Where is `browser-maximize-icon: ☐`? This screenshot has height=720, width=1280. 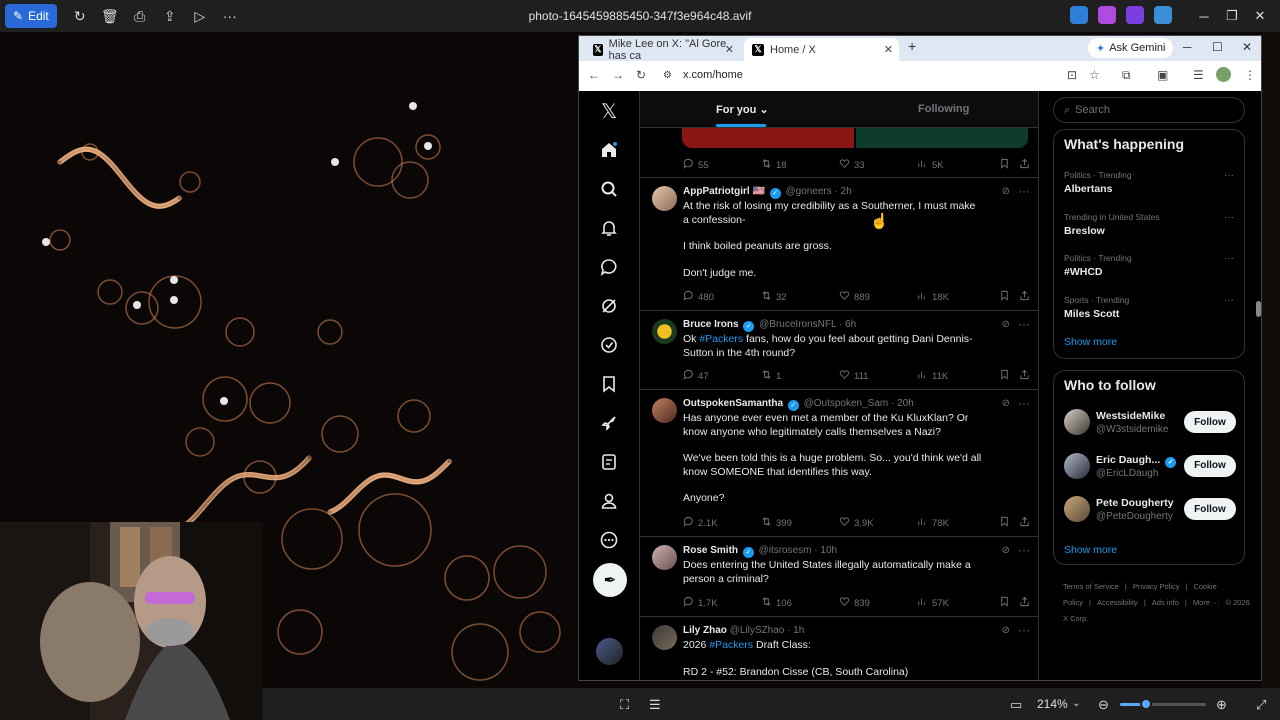 browser-maximize-icon: ☐ is located at coordinates (1217, 47).